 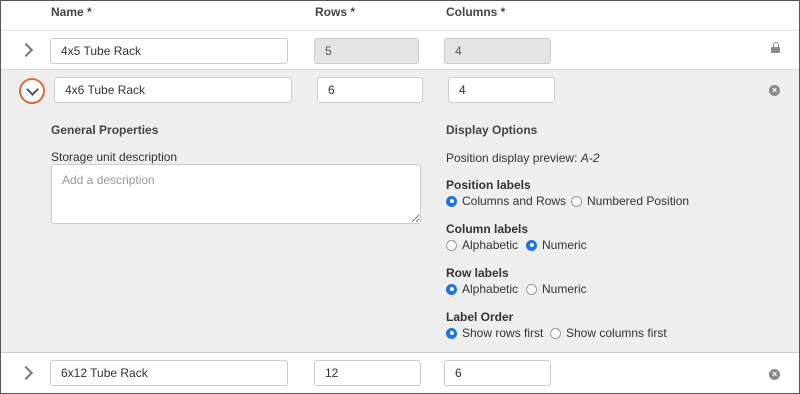 I want to click on radio-row-numeric: Numeric, so click(x=556, y=289).